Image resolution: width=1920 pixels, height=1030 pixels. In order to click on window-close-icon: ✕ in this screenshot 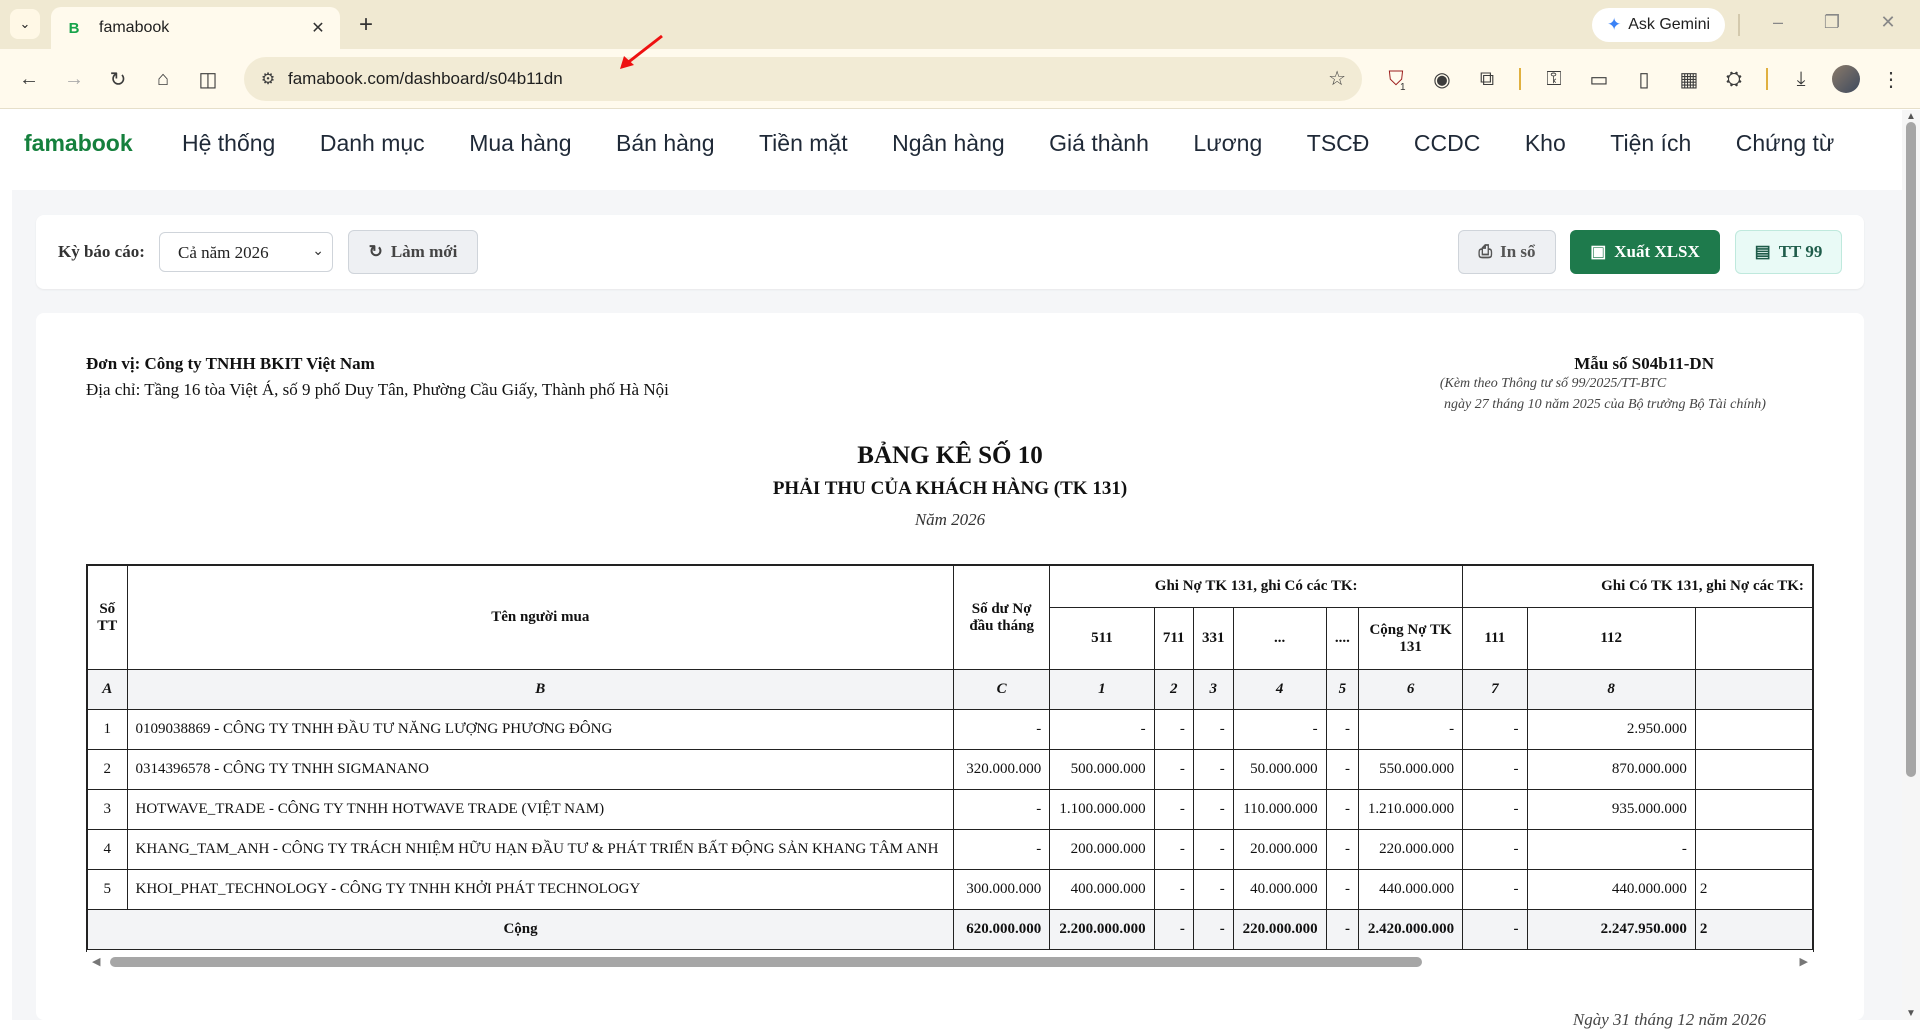, I will do `click(1888, 22)`.